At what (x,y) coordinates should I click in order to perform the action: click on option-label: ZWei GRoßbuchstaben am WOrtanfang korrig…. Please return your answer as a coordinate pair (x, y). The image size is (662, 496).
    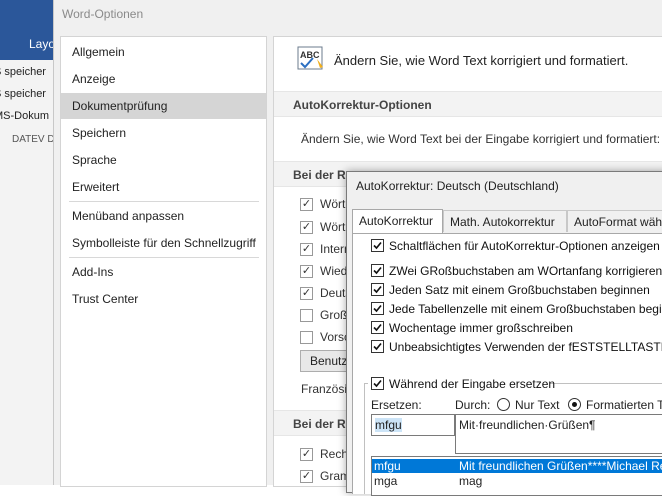
    Looking at the image, I should click on (525, 271).